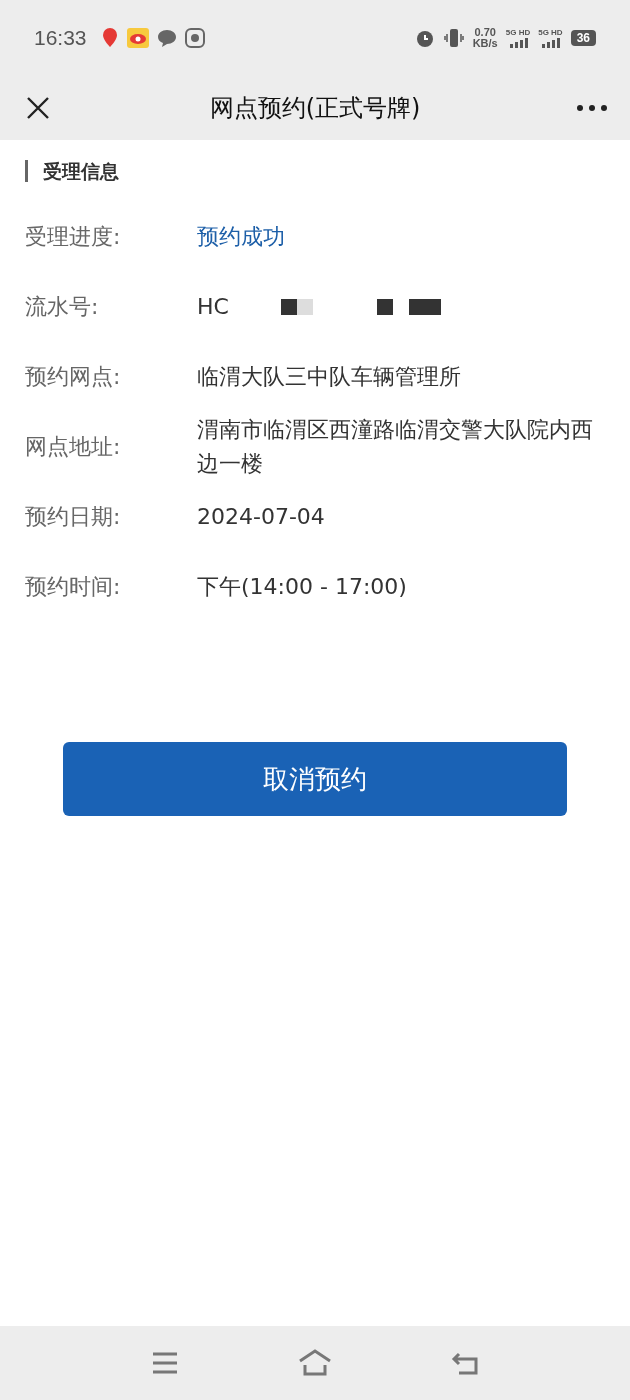  I want to click on field-label: 受理进度:, so click(73, 237).